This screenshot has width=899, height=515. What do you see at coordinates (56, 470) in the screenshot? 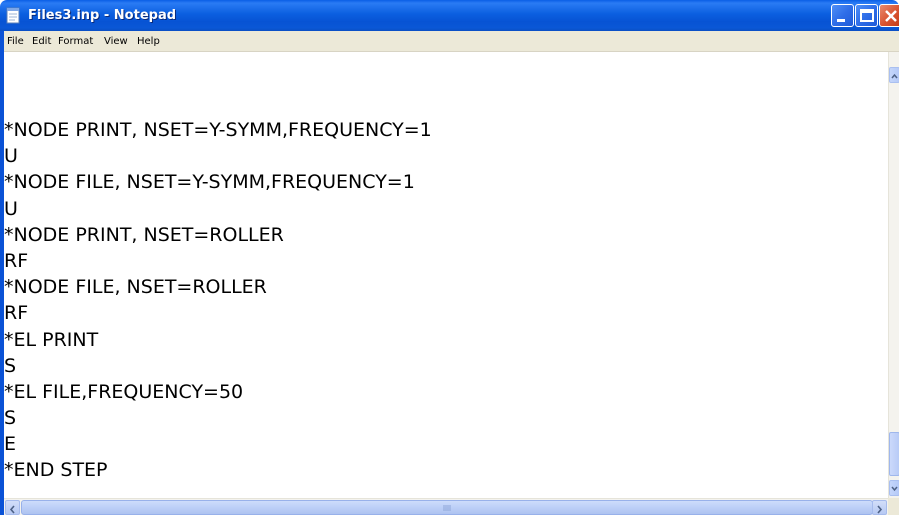
I see `editor-line: *END STEP` at bounding box center [56, 470].